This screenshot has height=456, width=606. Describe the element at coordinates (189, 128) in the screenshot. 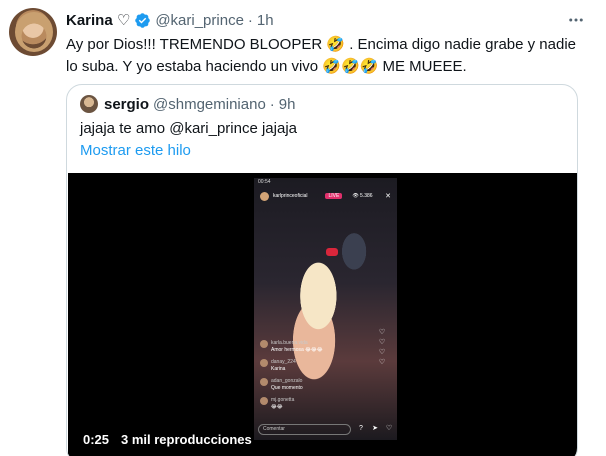

I see `quote-text: jajaja te amo @kari_prince jajaja` at that location.